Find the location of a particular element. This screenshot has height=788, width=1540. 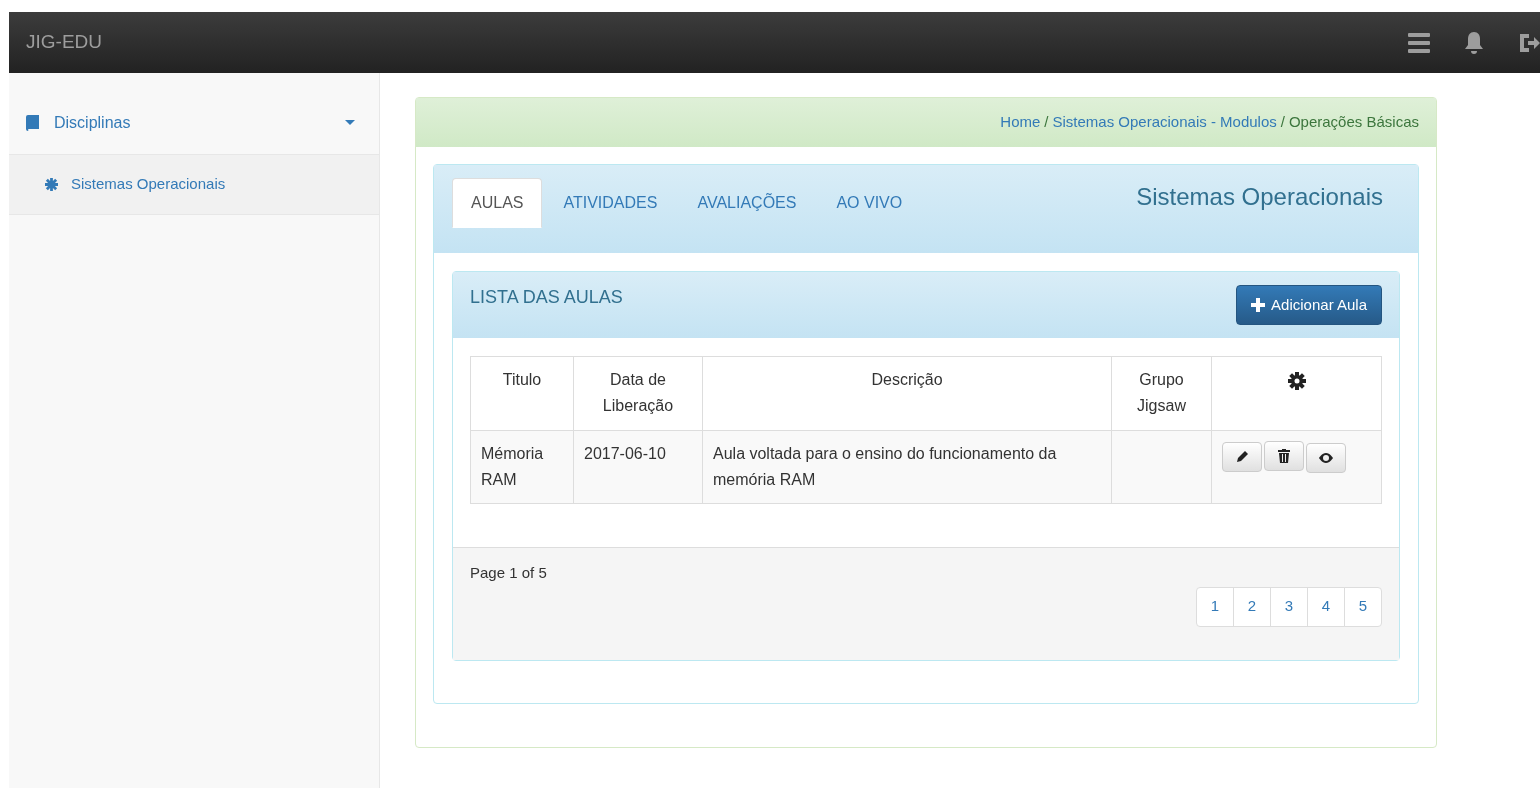

page-button: 4 is located at coordinates (1326, 606).